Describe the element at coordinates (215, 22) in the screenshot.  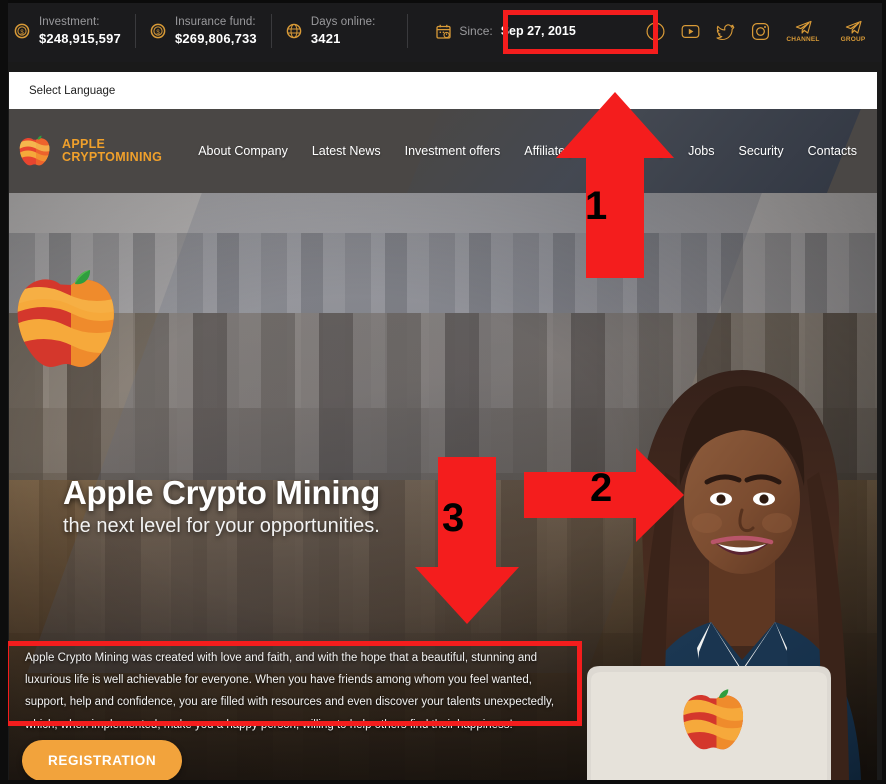
I see `stat-label: Insurance fund:` at that location.